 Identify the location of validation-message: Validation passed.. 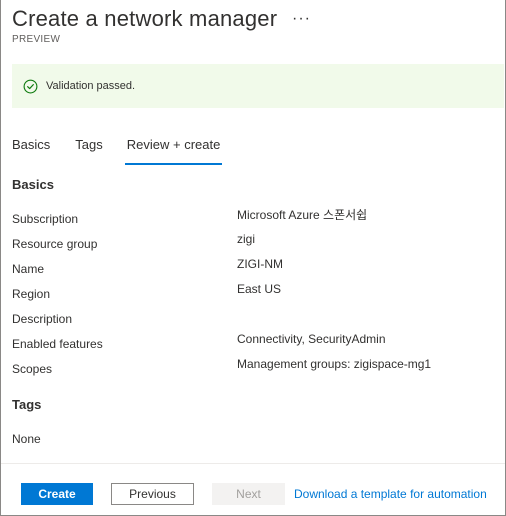
(91, 86).